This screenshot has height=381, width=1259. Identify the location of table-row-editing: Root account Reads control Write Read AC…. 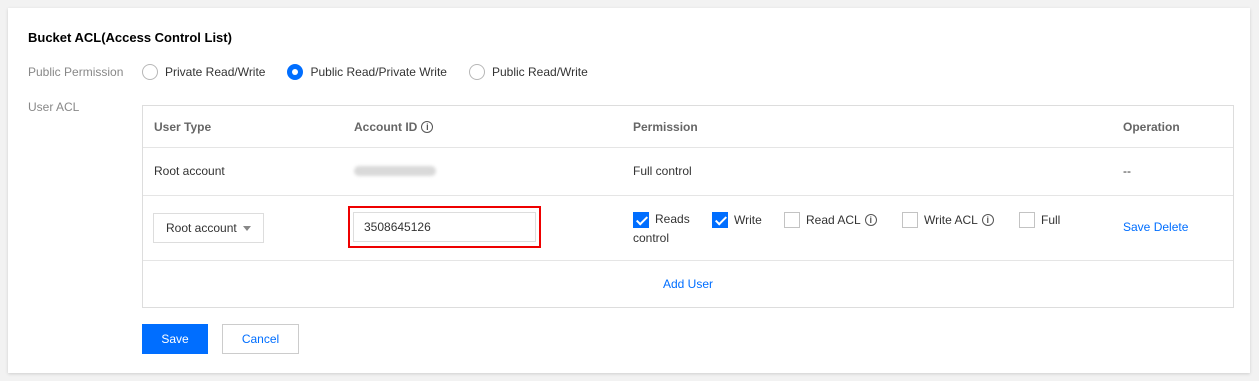
(688, 228).